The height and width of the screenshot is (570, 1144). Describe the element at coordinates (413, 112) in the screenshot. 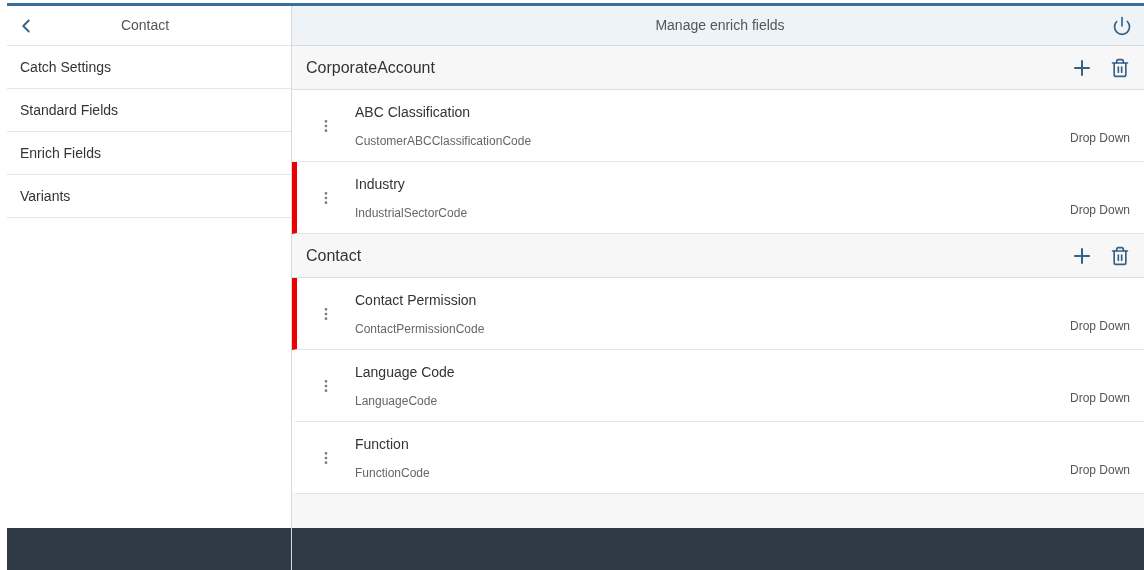

I see `field-label: ABC Classification` at that location.